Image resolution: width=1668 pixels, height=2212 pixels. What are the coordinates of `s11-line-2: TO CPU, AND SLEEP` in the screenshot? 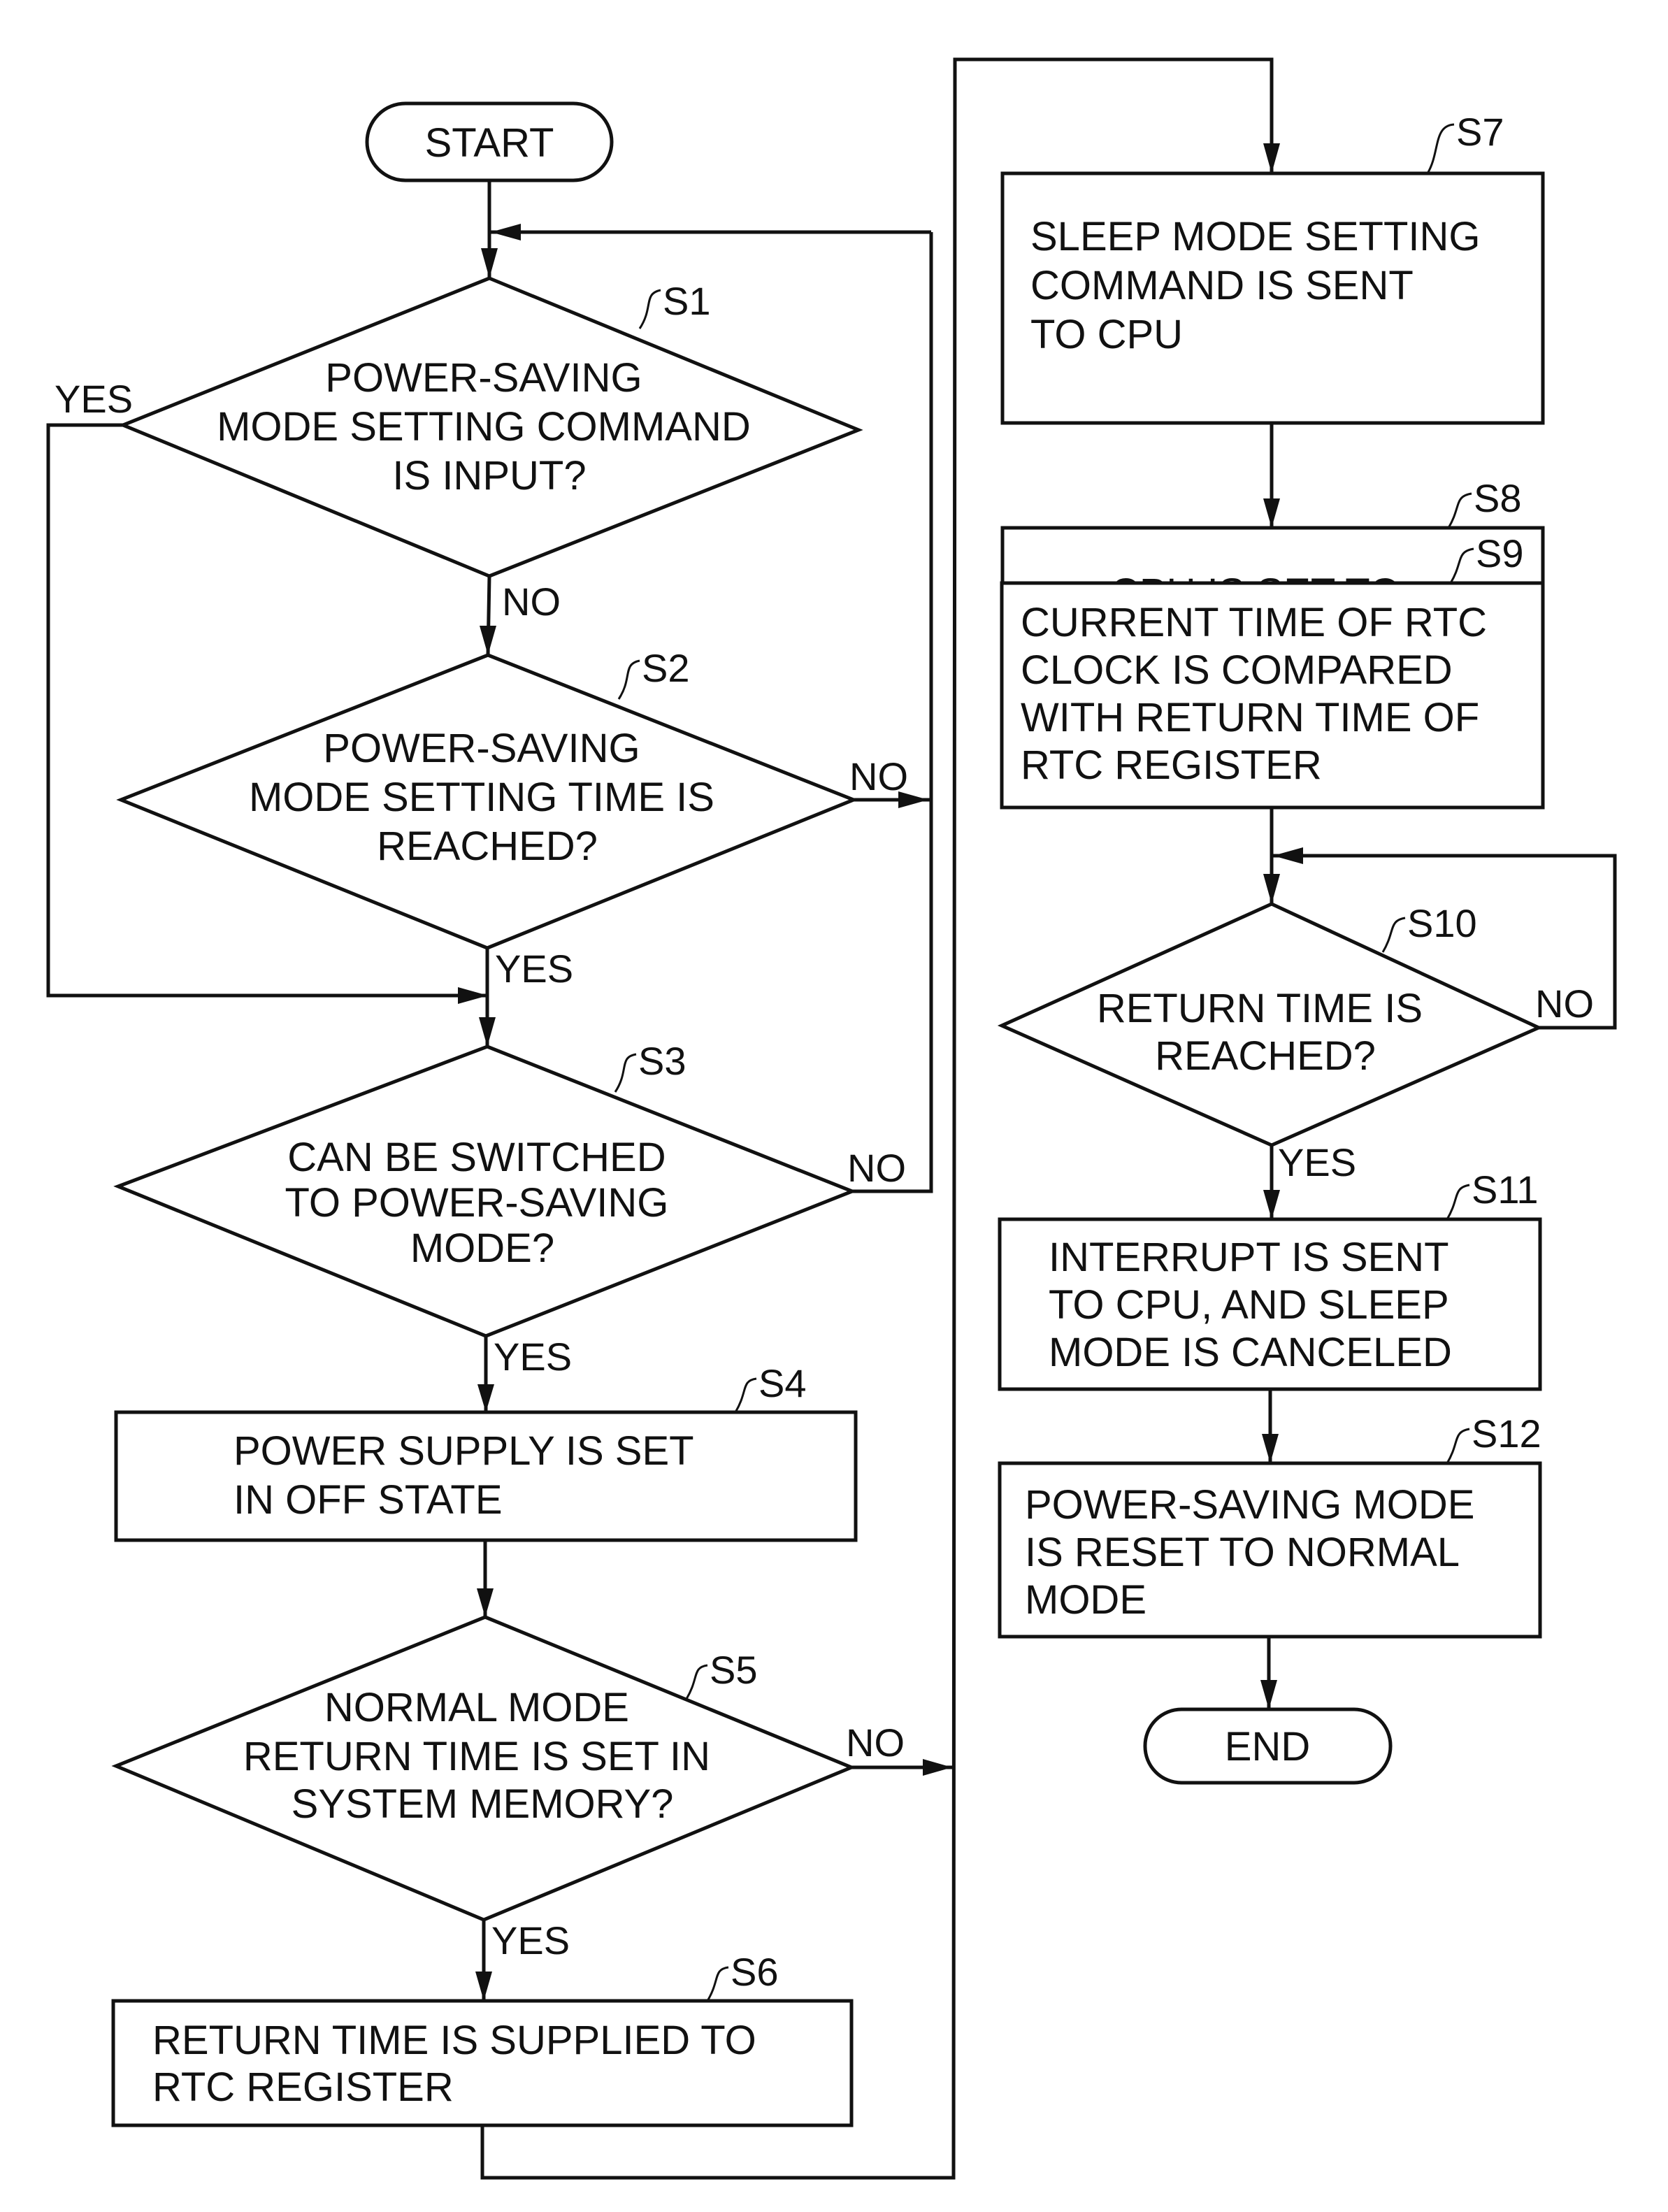 It's located at (1248, 1305).